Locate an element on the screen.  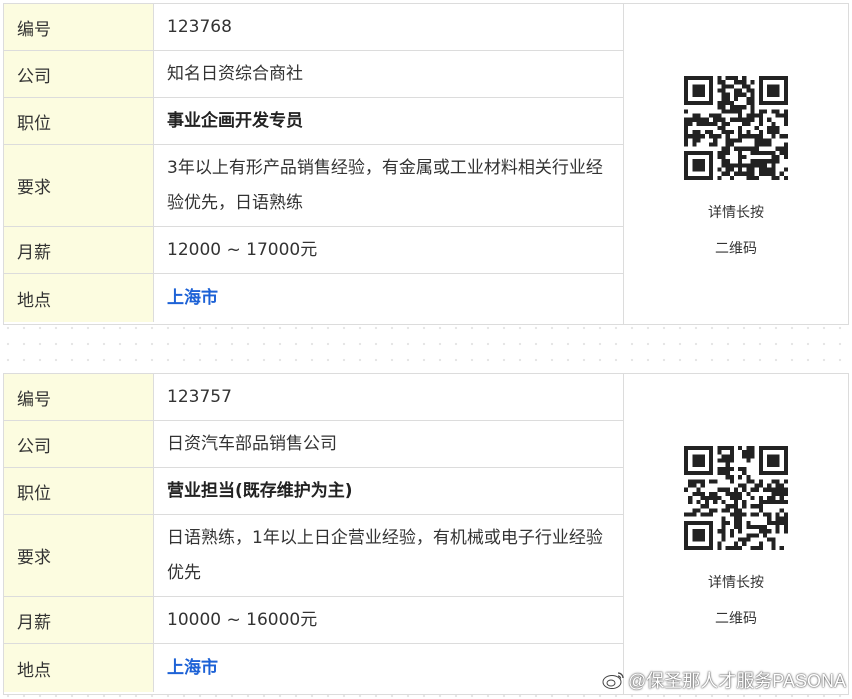
row-position: 职位 事业企画开发专员 is located at coordinates (313, 121).